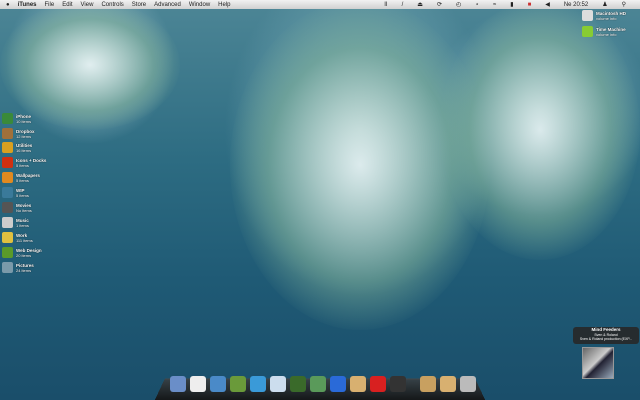  What do you see at coordinates (67, 5) in the screenshot?
I see `menu-edit: Edit` at bounding box center [67, 5].